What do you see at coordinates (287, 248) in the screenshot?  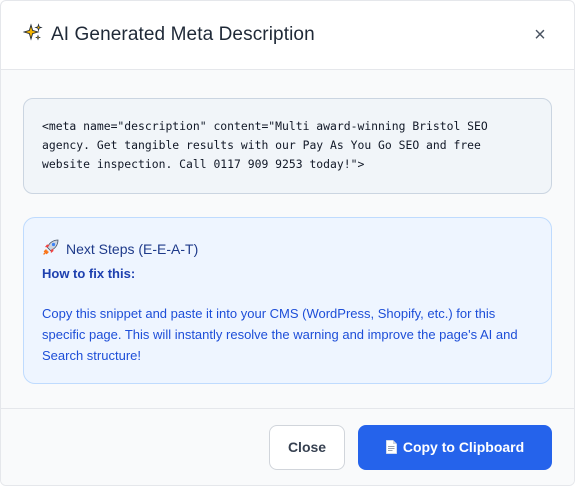 I see `next-steps-header: Next Steps (E-E-A-T)` at bounding box center [287, 248].